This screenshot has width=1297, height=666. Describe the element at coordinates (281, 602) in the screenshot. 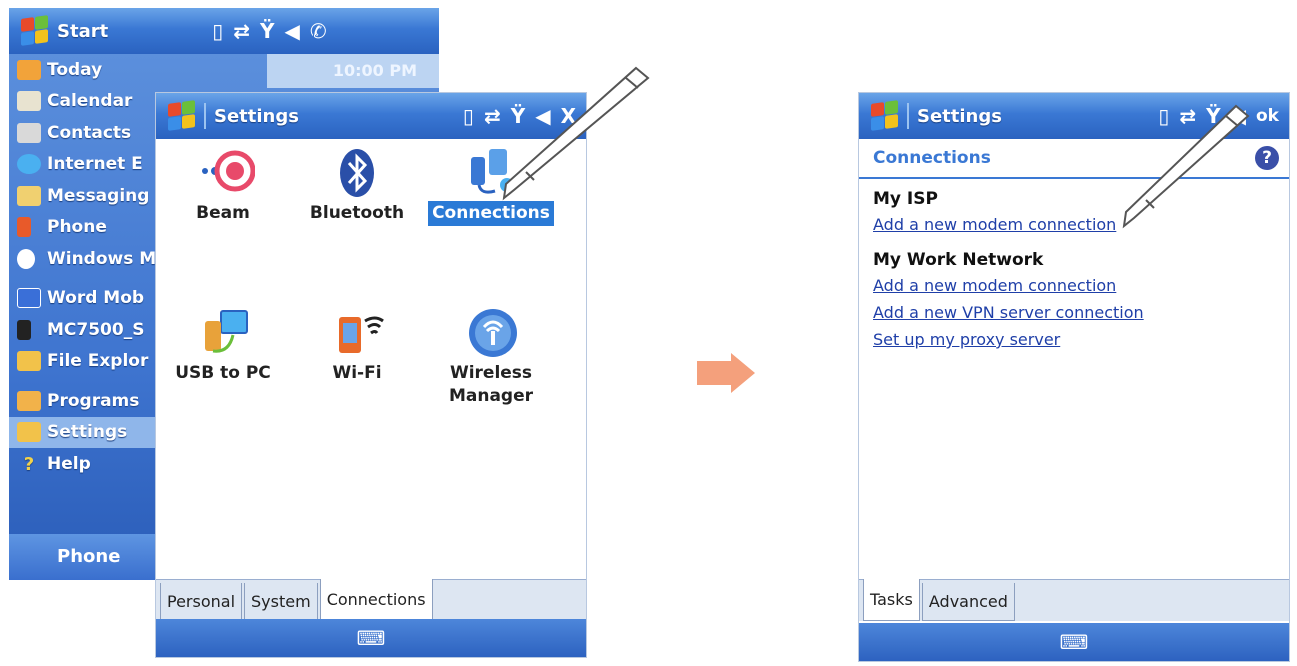

I see `tab-system: System` at that location.